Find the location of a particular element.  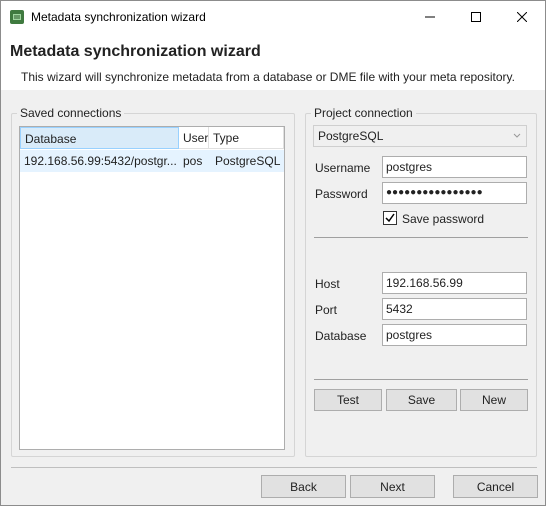

next-button: Next is located at coordinates (392, 486).